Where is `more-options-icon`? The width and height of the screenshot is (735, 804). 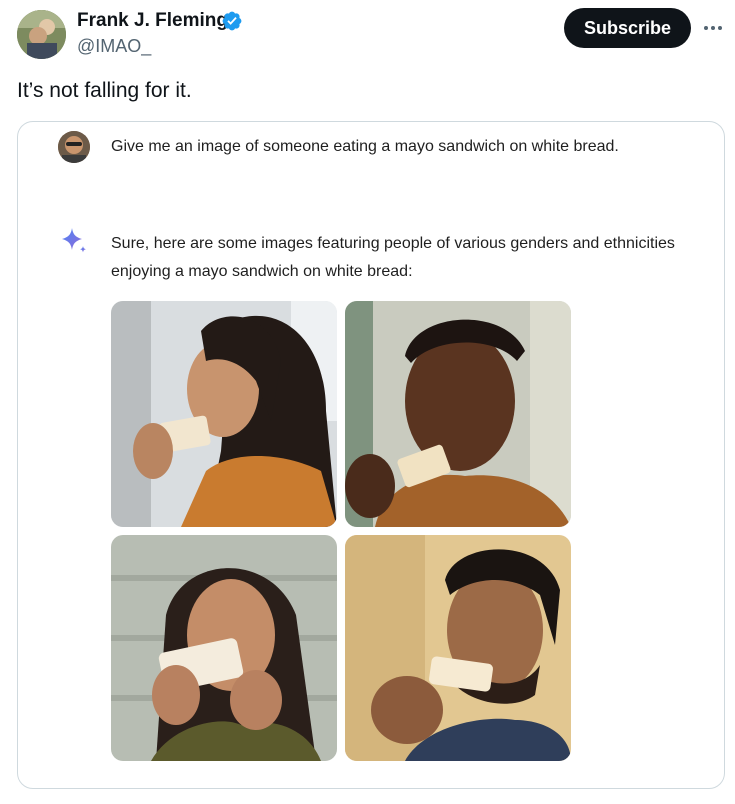 more-options-icon is located at coordinates (713, 28).